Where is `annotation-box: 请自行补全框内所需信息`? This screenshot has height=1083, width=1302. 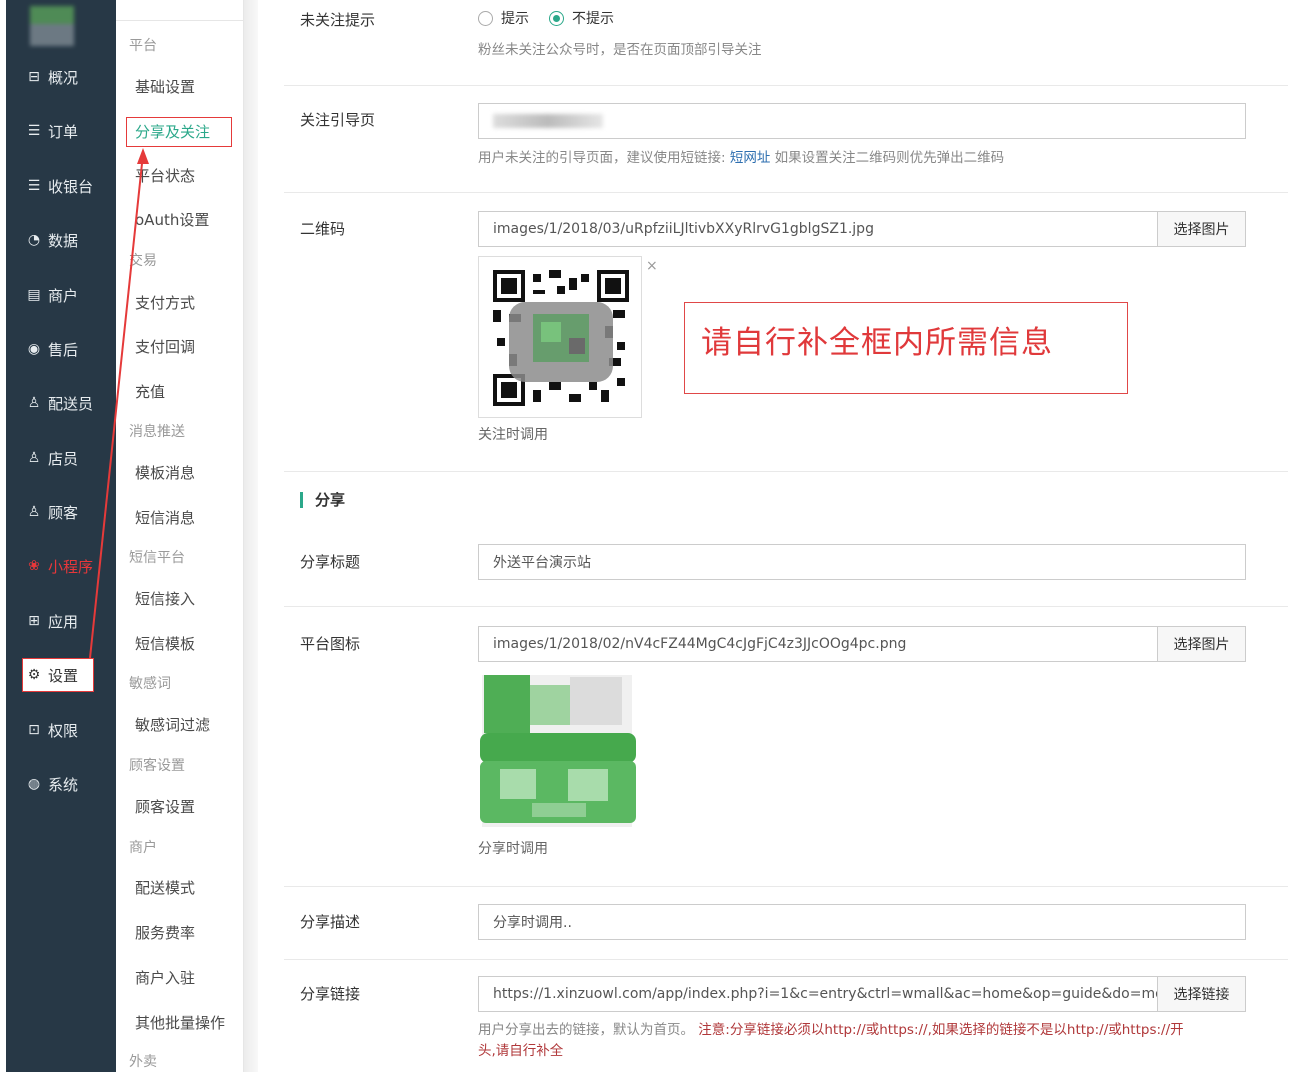
annotation-box: 请自行补全框内所需信息 is located at coordinates (906, 348).